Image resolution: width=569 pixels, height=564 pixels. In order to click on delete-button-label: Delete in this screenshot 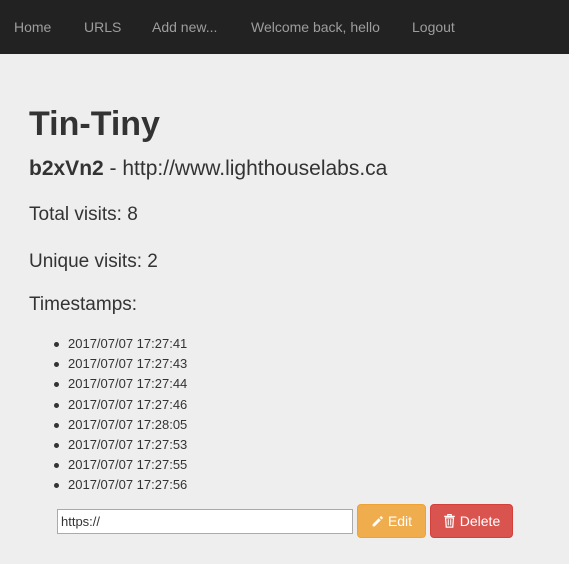, I will do `click(480, 521)`.